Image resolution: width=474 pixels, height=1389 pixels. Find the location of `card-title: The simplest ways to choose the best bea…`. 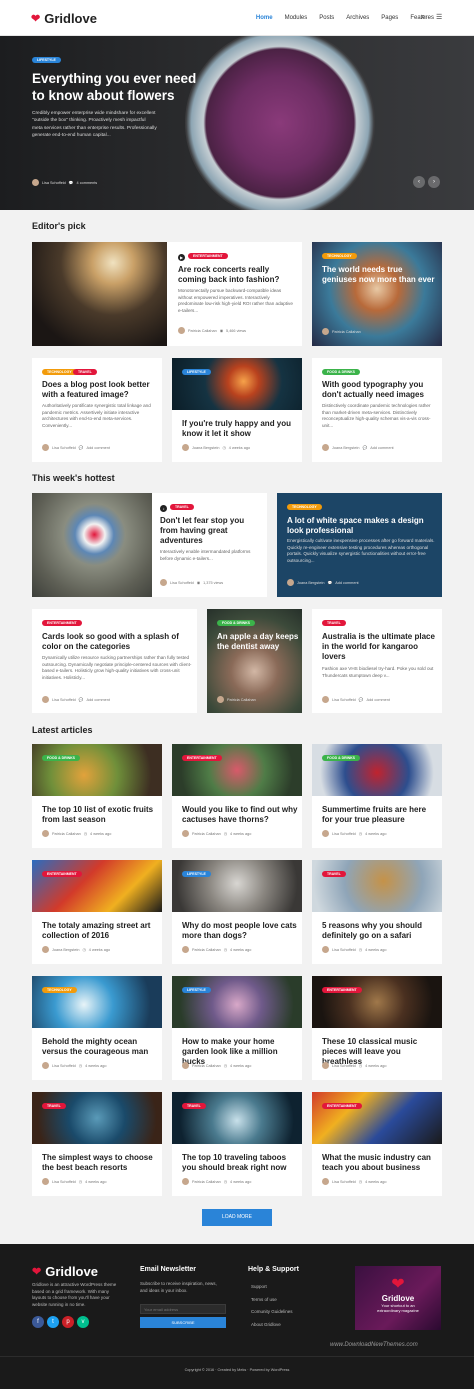

card-title: The simplest ways to choose the best bea… is located at coordinates (100, 1163).